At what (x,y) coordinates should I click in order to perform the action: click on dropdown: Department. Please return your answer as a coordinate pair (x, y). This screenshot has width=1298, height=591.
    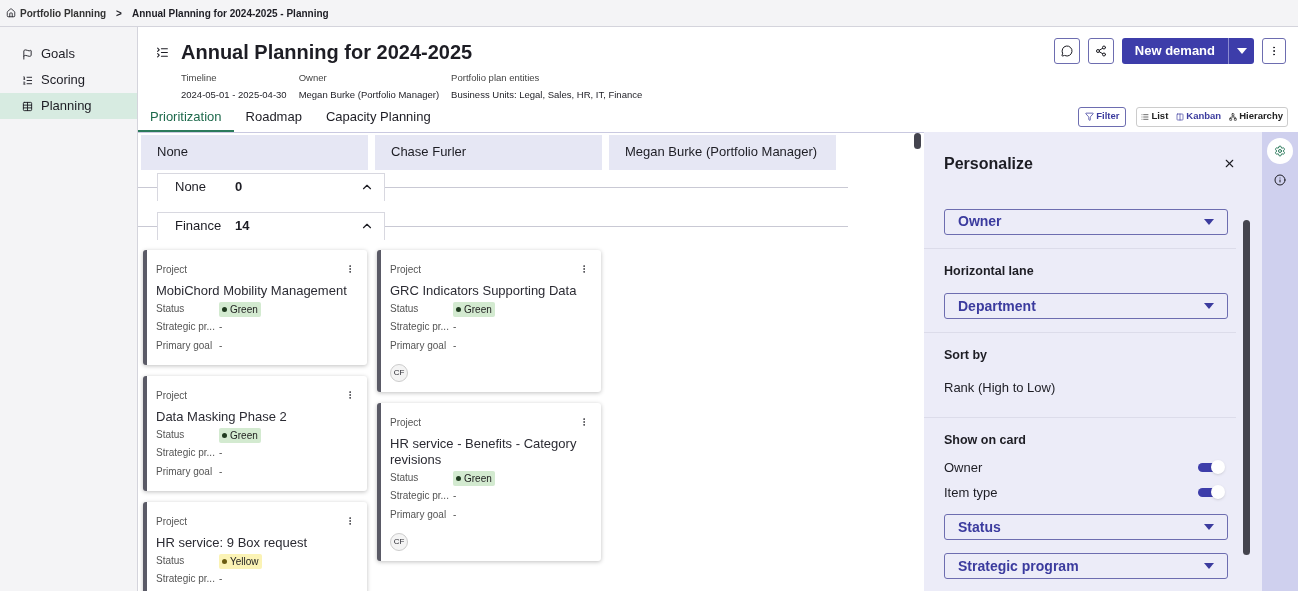
    Looking at the image, I should click on (1086, 306).